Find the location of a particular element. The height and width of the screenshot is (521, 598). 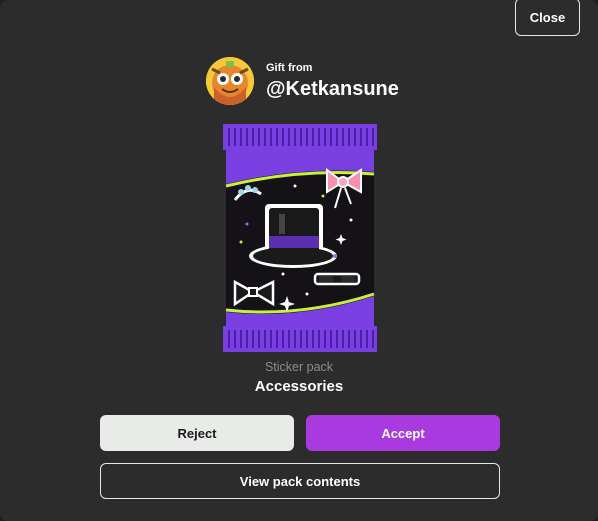

gift-from-label: Gift from is located at coordinates (289, 67).